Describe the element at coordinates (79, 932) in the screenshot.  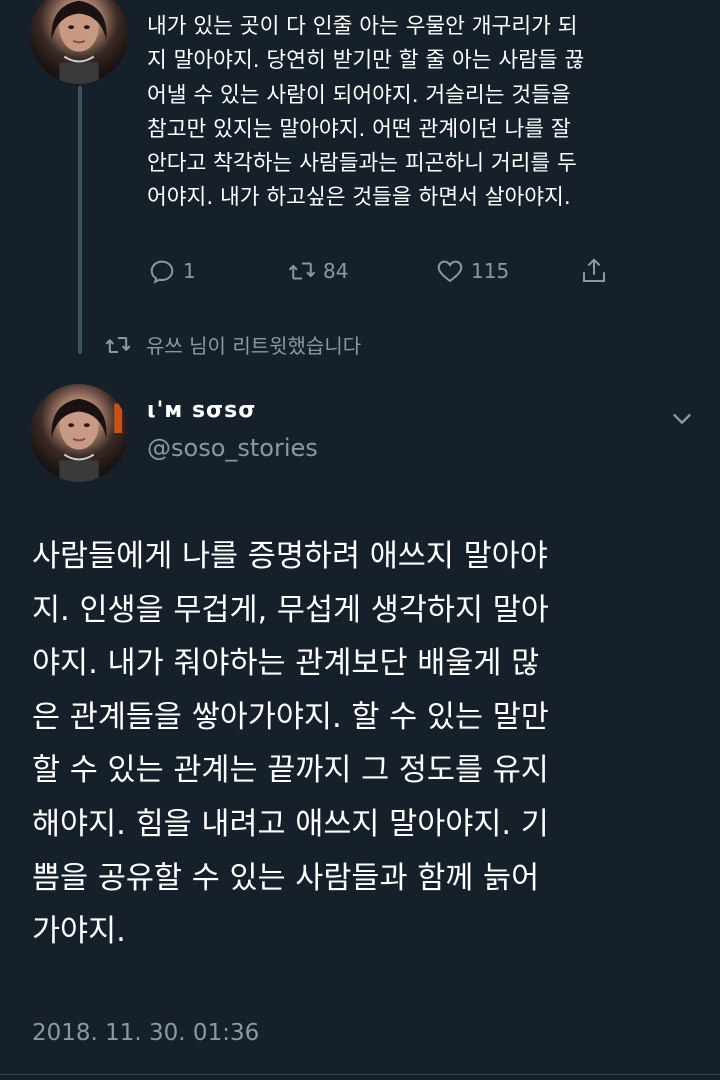
I see `tweet-text-line: 가야지.` at that location.